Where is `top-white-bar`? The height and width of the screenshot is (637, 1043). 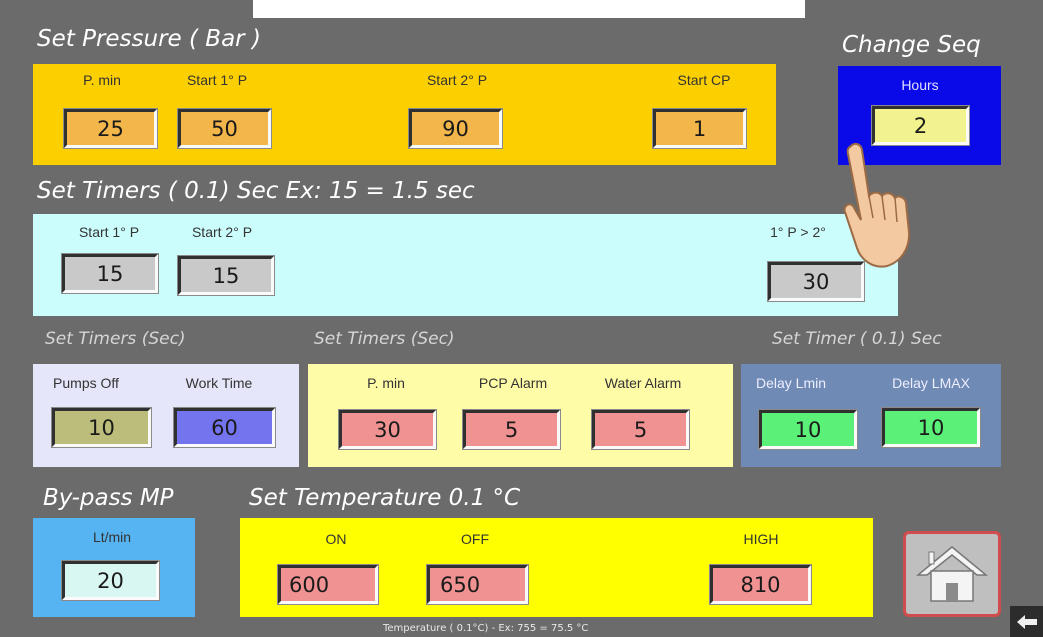
top-white-bar is located at coordinates (529, 9).